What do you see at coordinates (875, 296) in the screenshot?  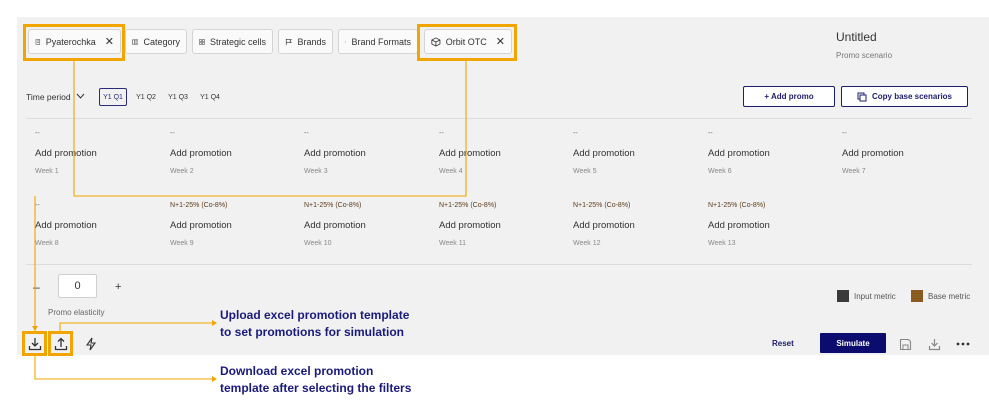 I see `legend-label-input: Input metric` at bounding box center [875, 296].